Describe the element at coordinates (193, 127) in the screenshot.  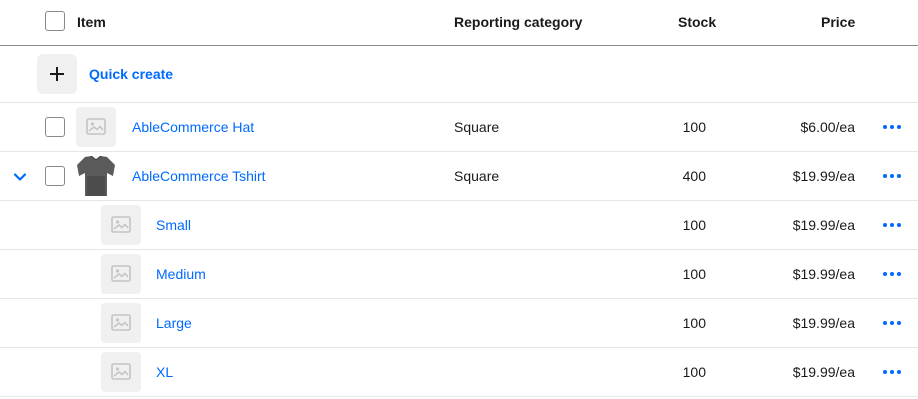
I see `item-name-link: AbleCommerce Hat` at that location.